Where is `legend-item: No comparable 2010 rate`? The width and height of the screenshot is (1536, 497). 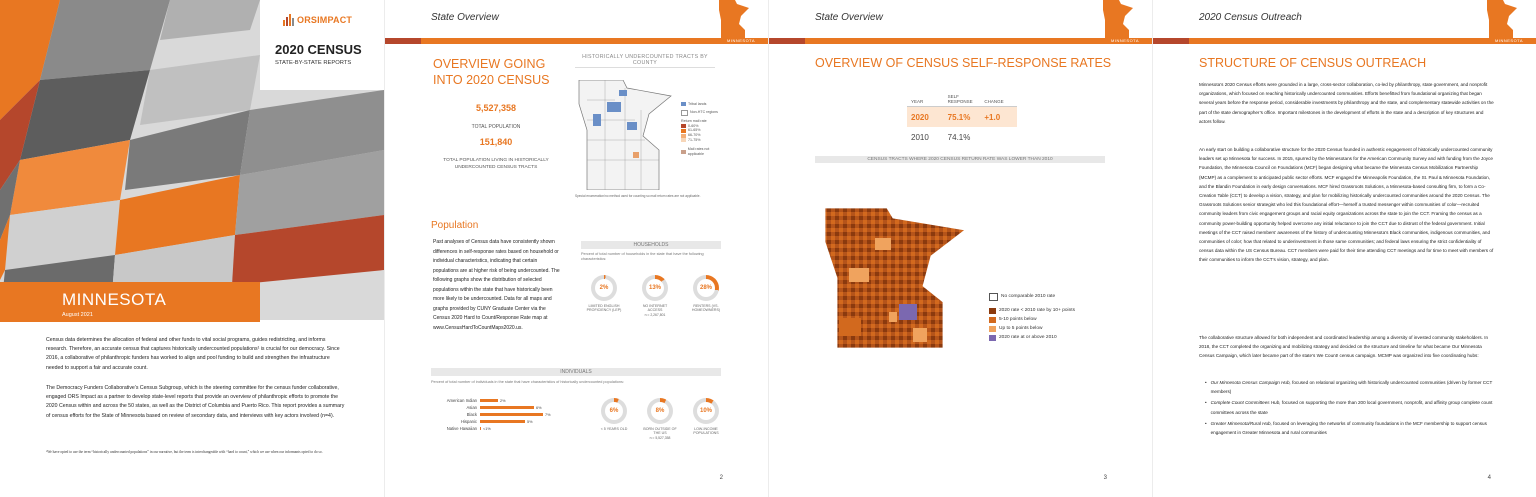
legend-item: No comparable 2010 rate is located at coordinates (1049, 296).